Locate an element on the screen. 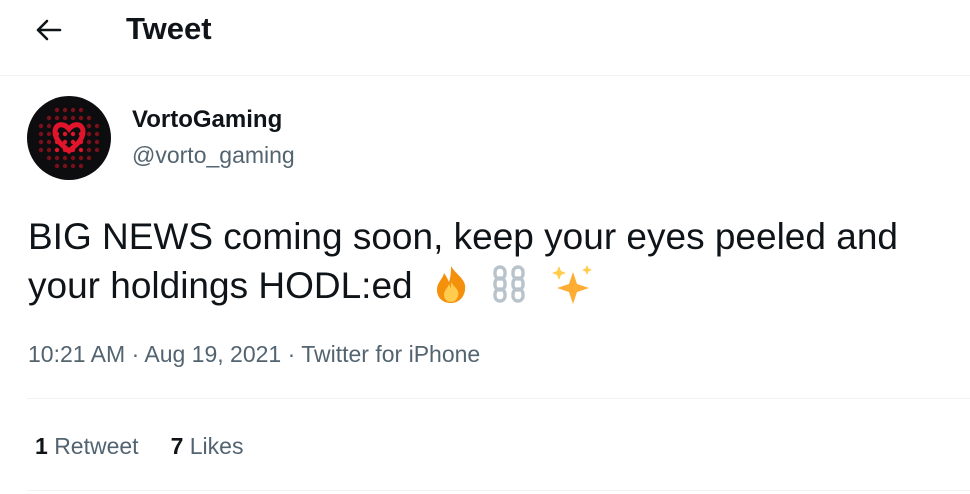  sparkles-emoji-icon is located at coordinates (572, 290).